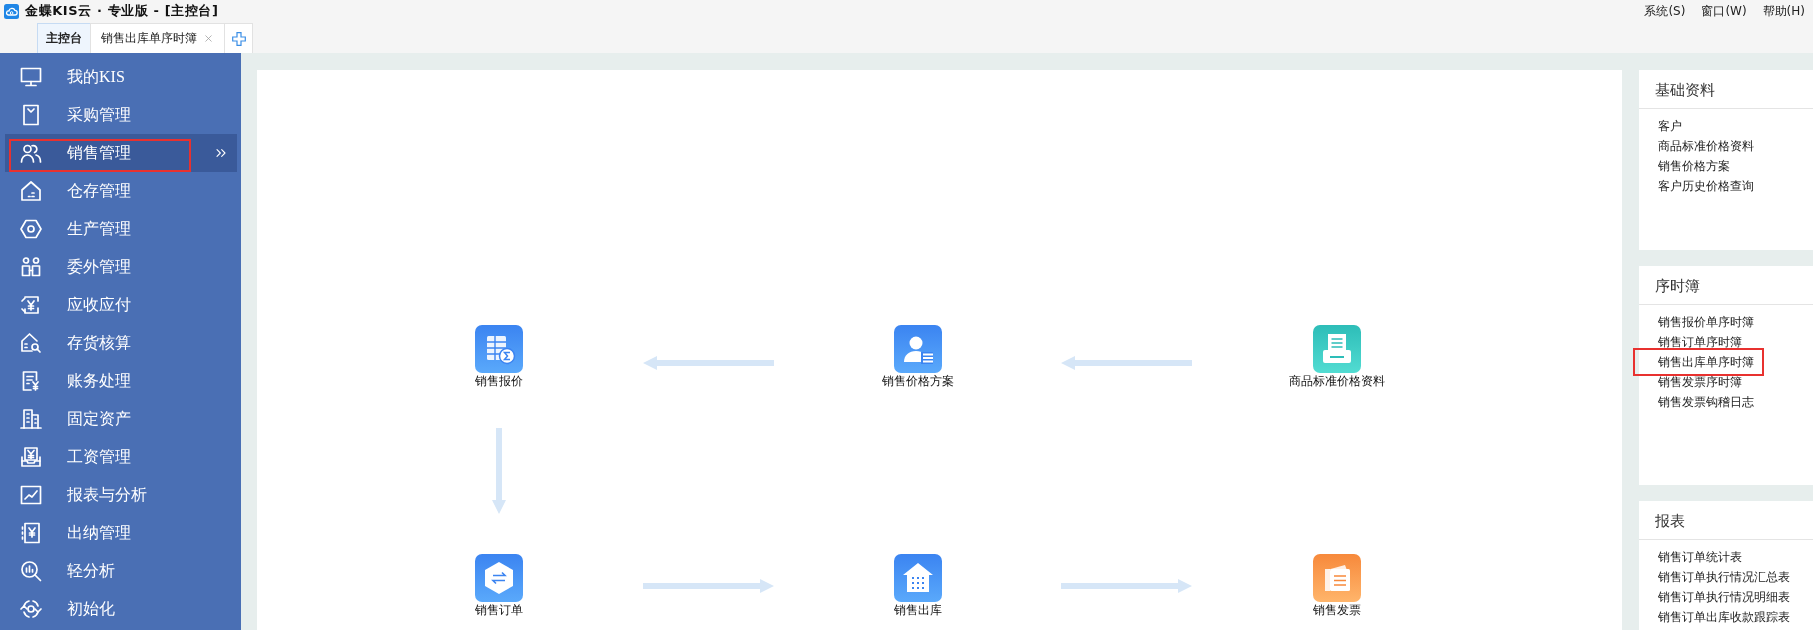 This screenshot has height=630, width=1813. Describe the element at coordinates (31, 77) in the screenshot. I see `monitor-icon` at that location.